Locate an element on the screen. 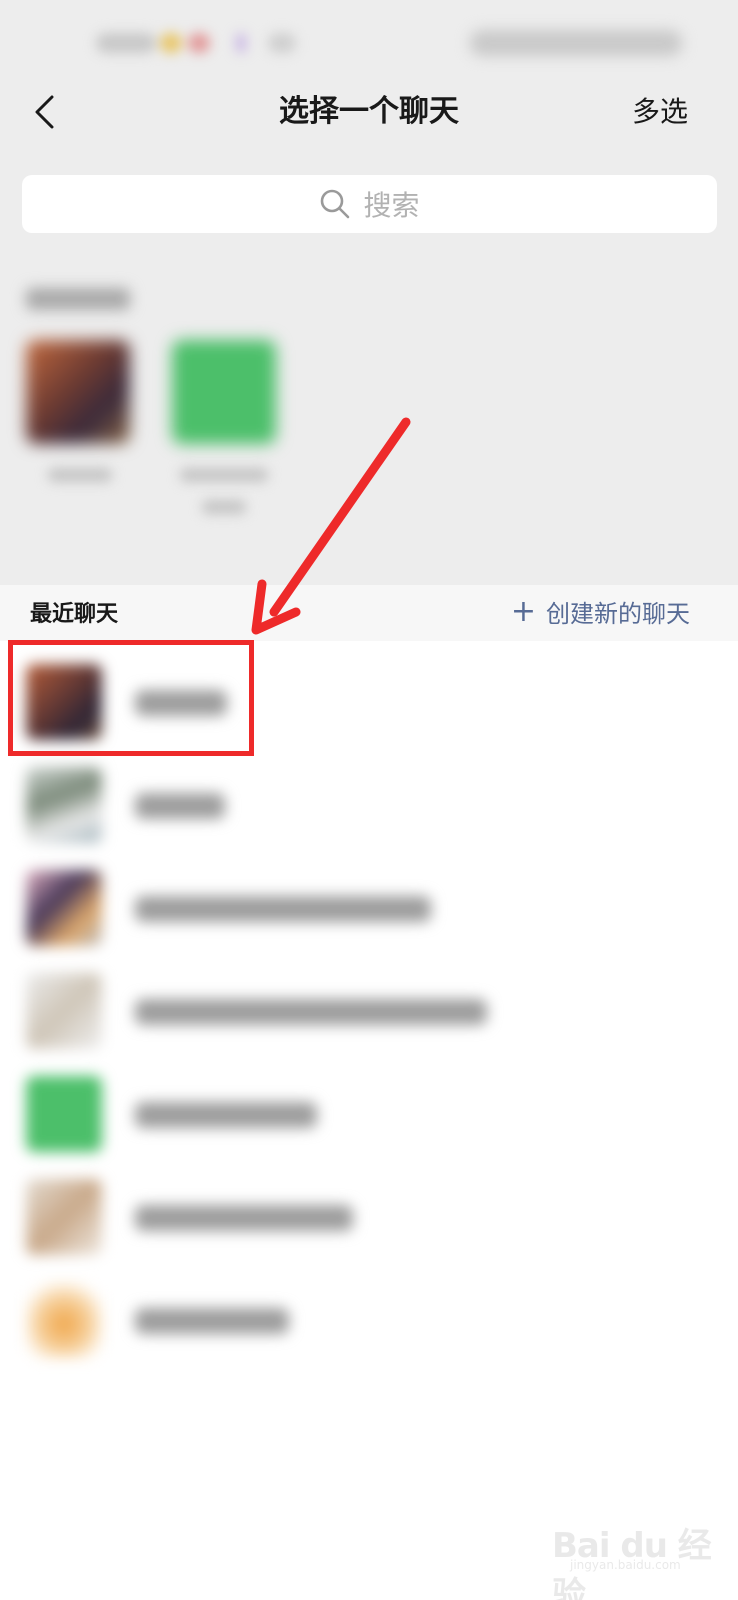 The width and height of the screenshot is (738, 1600). baidu-watermark: Bai du 经验 jingyan.baidu.com is located at coordinates (632, 1547).